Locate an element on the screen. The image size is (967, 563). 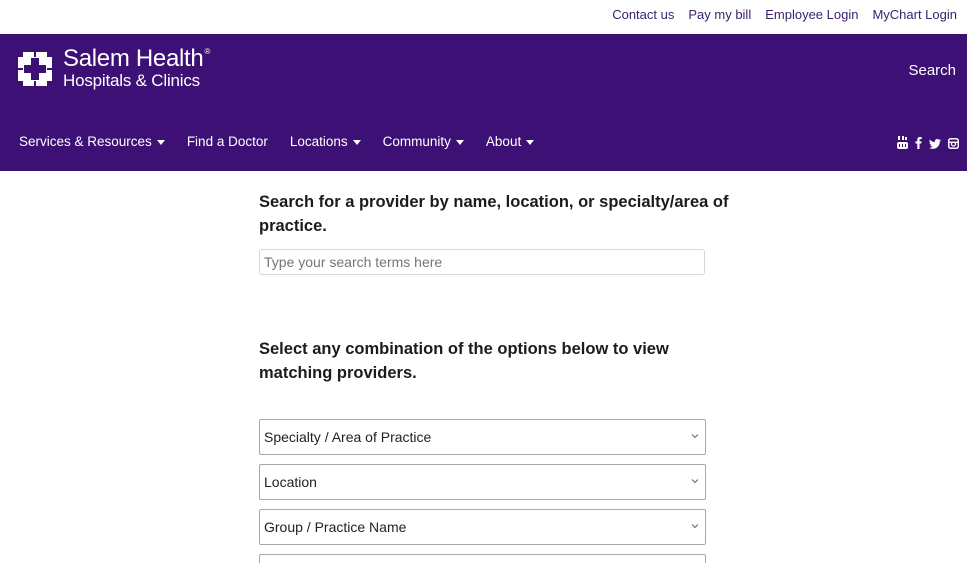
employee-login-link: Employee Login is located at coordinates (811, 14).